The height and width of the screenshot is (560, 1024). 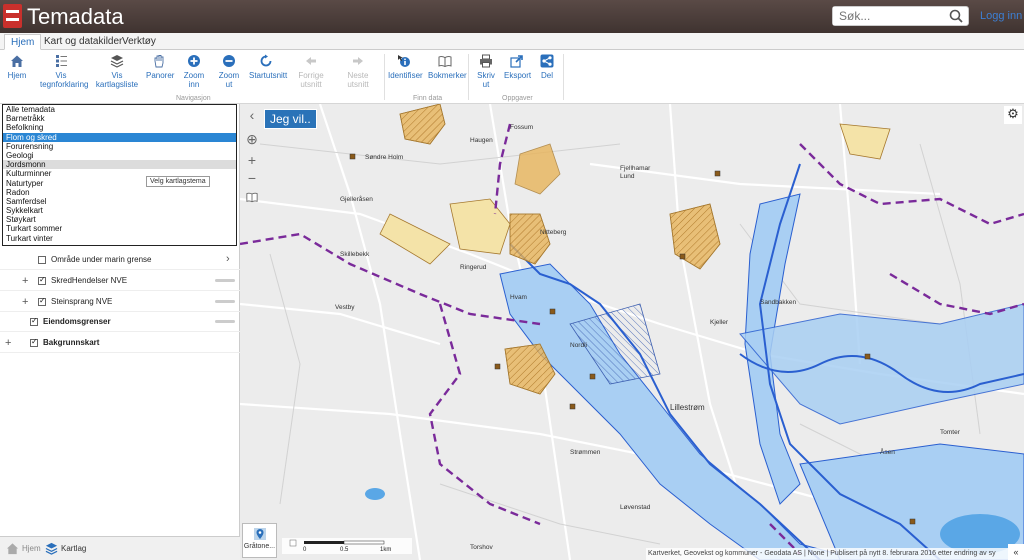 I want to click on theme-item: Geologi, so click(x=119, y=155).